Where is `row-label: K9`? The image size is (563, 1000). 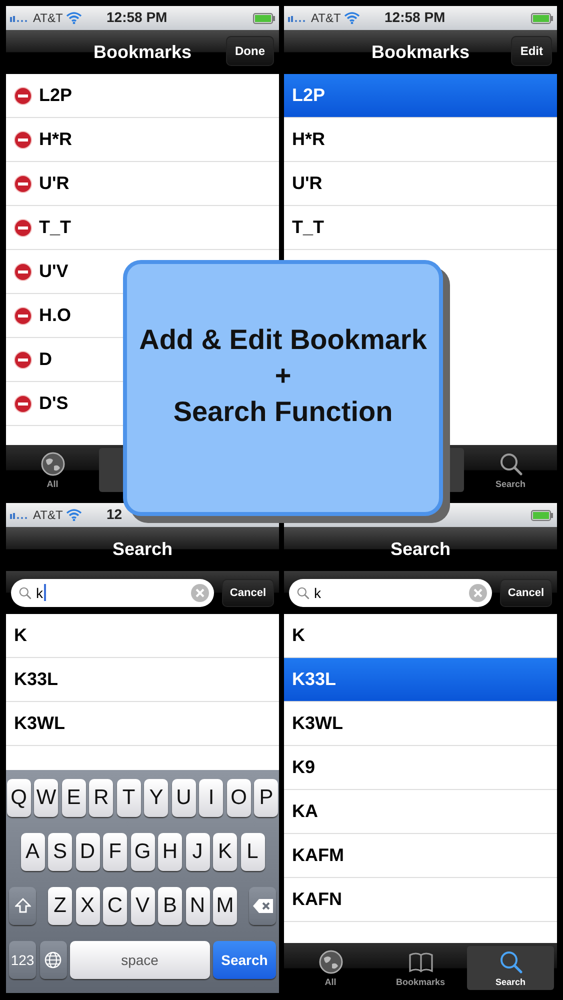 row-label: K9 is located at coordinates (304, 767).